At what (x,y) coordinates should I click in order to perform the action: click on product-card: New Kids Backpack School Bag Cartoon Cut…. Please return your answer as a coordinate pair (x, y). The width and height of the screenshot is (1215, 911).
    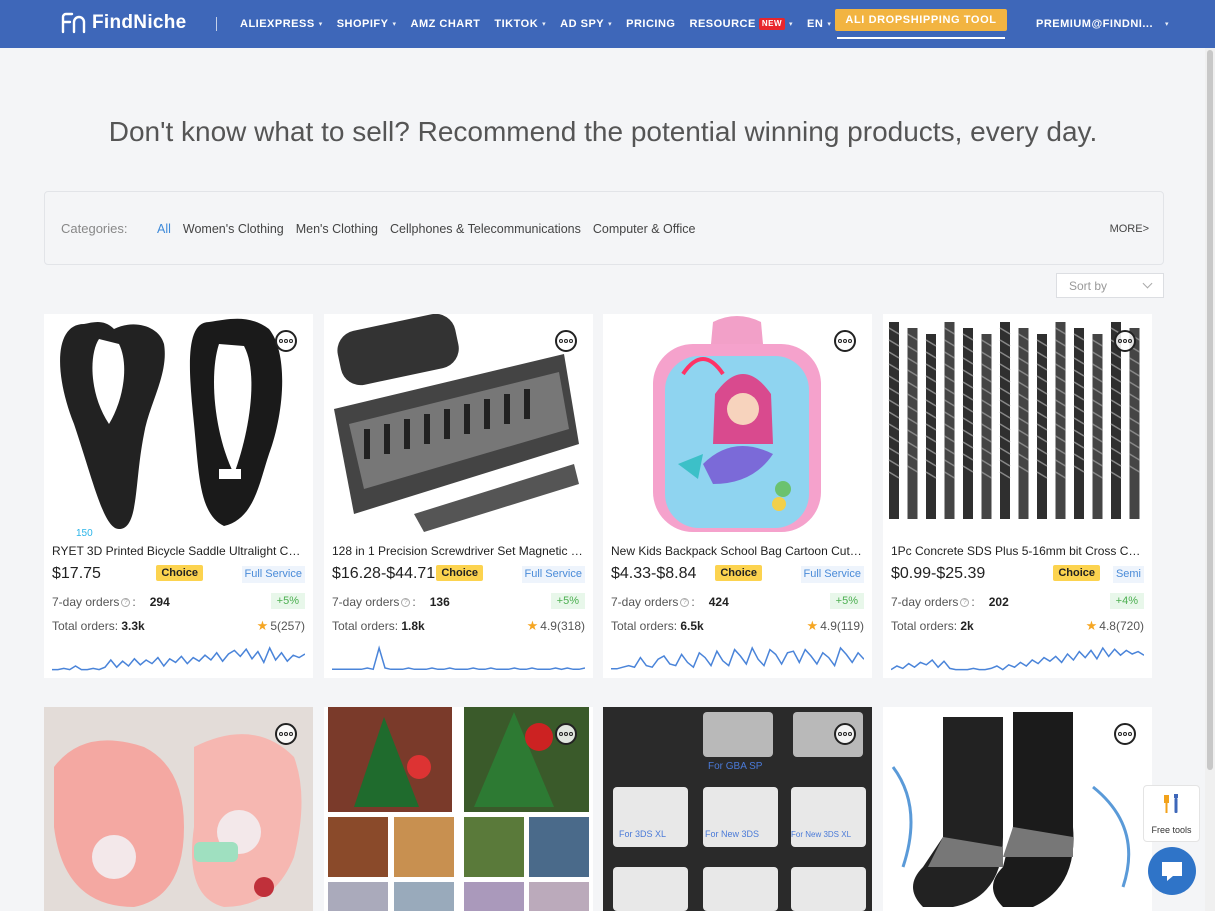
    Looking at the image, I should click on (737, 496).